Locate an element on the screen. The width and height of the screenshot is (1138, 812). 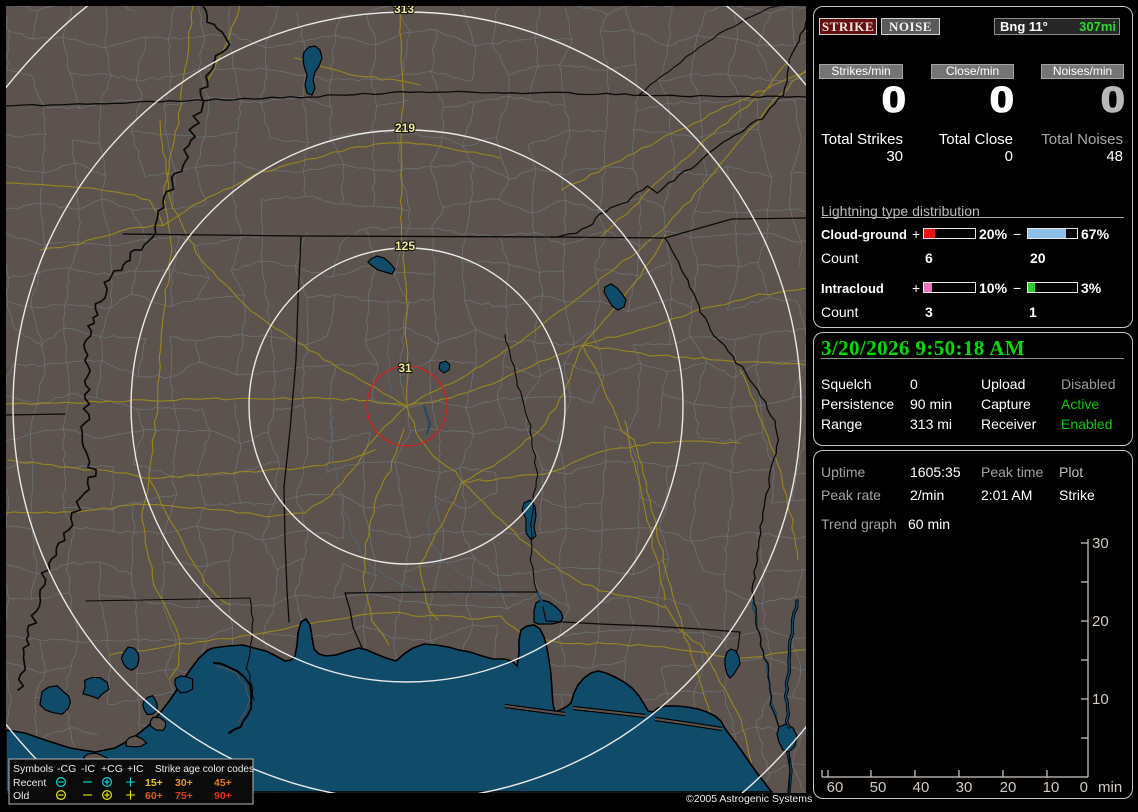
svg-text: 0 is located at coordinates (1084, 787).